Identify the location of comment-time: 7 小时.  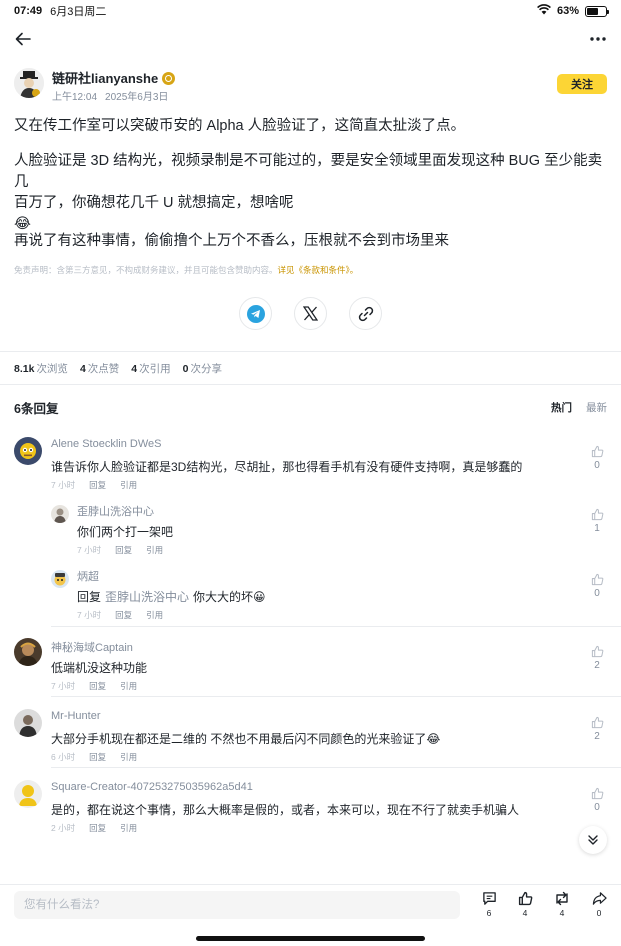
(63, 485).